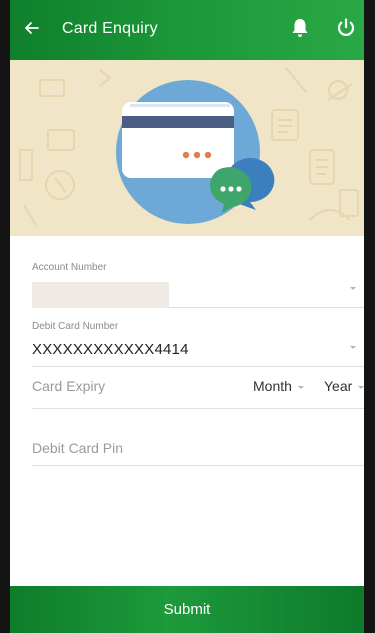 The width and height of the screenshot is (375, 633). Describe the element at coordinates (78, 448) in the screenshot. I see `debit-card-pin-input: Debit Card Pin` at that location.